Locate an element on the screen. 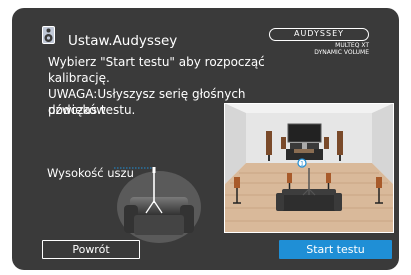  ear-height-illustration is located at coordinates (157, 205).